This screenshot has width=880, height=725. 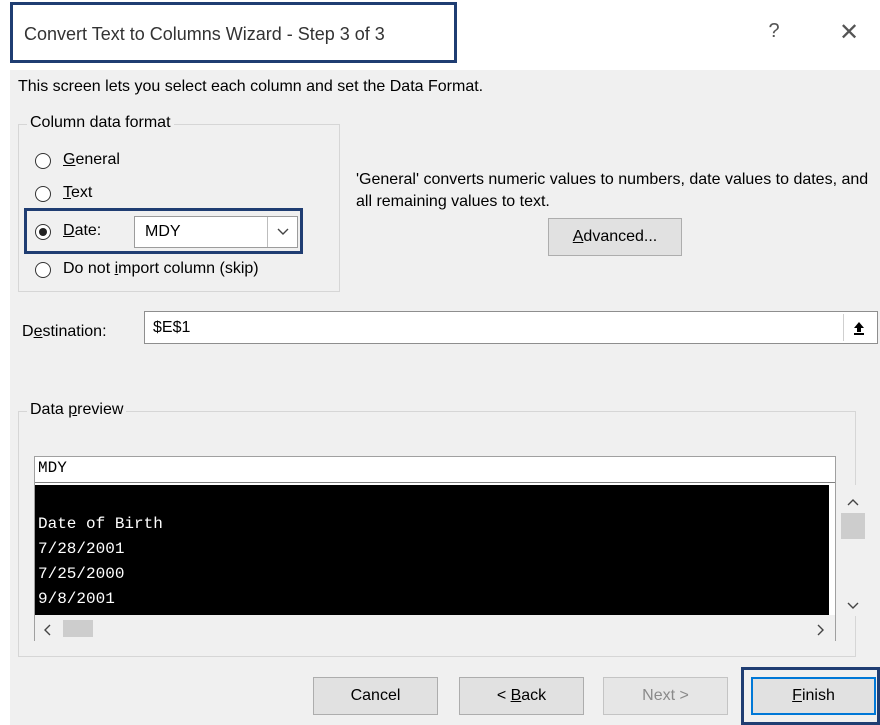 What do you see at coordinates (91, 159) in the screenshot?
I see `radio-general-label: General` at bounding box center [91, 159].